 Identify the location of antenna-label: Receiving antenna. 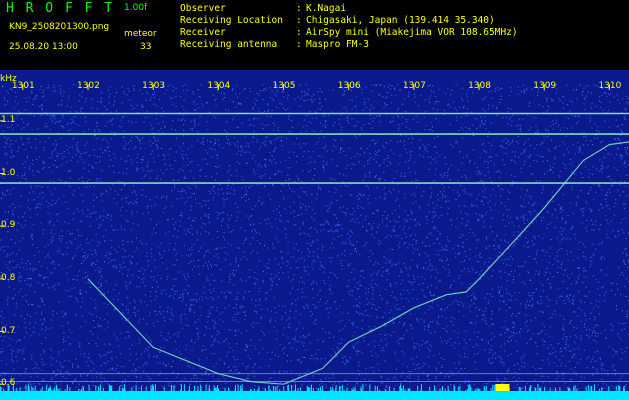
(229, 44).